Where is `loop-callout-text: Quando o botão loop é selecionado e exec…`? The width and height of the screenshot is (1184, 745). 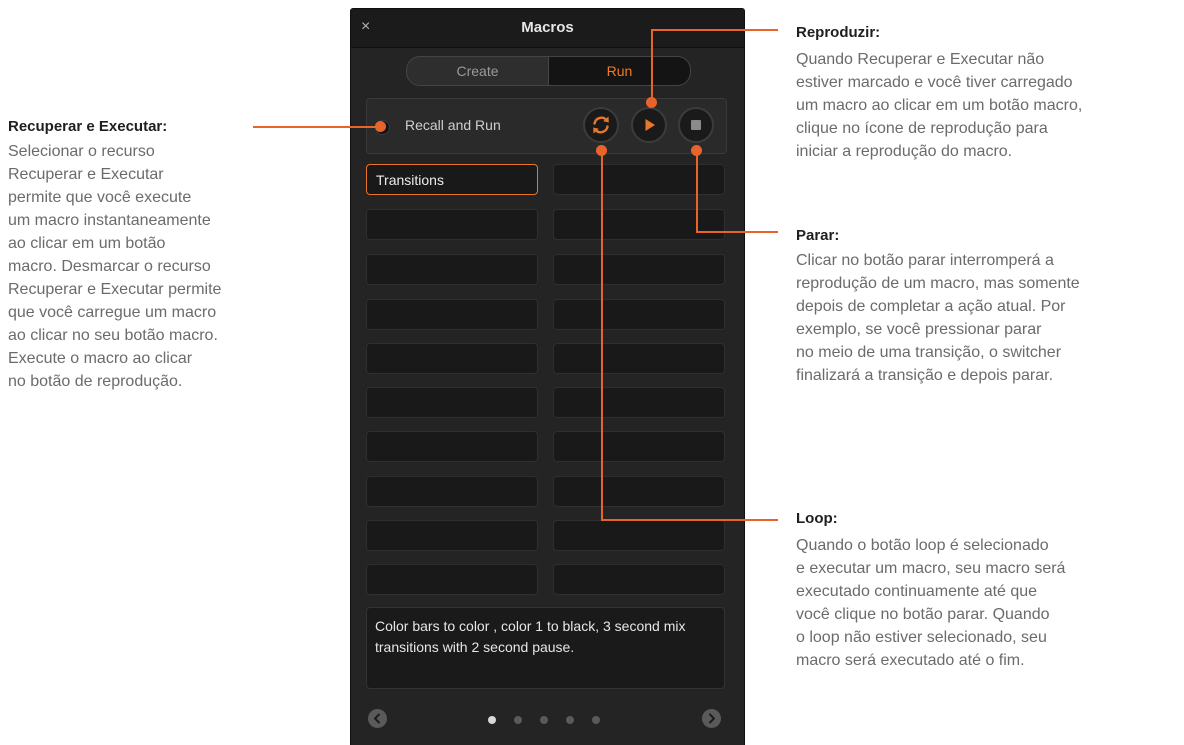 loop-callout-text: Quando o botão loop é selecionado e exec… is located at coordinates (931, 603).